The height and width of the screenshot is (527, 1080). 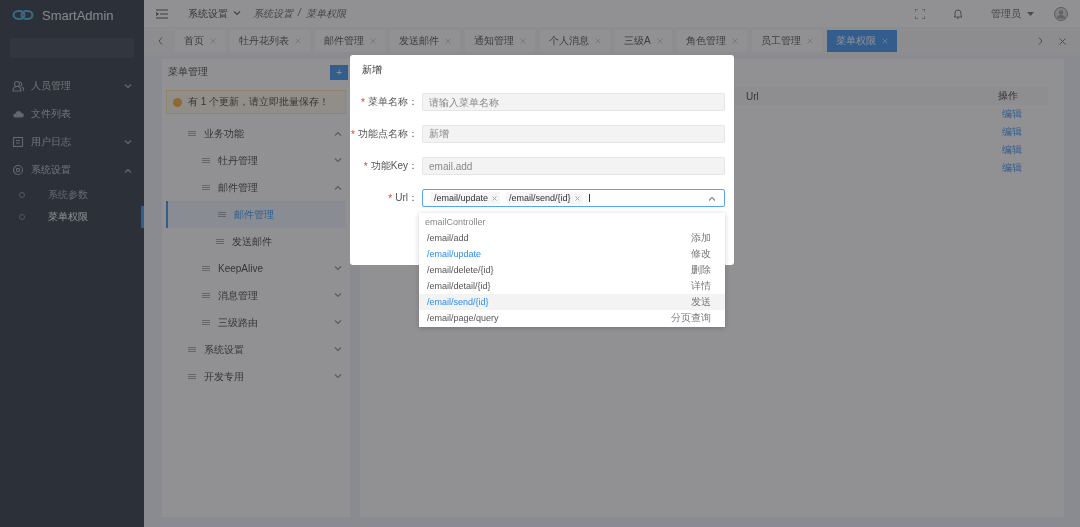 I want to click on tree-node: 牡丹管理, so click(x=256, y=160).